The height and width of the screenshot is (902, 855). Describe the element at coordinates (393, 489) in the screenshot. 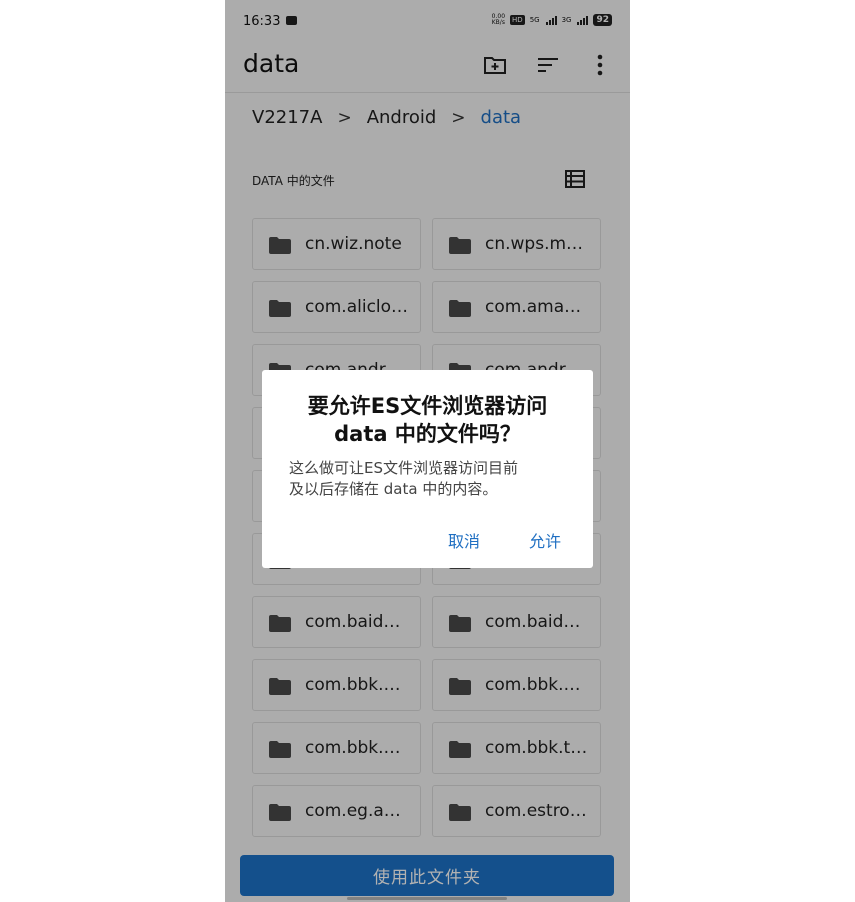

I see `dialog-message-line-2: 及以后存储在 data 中的内容。` at that location.